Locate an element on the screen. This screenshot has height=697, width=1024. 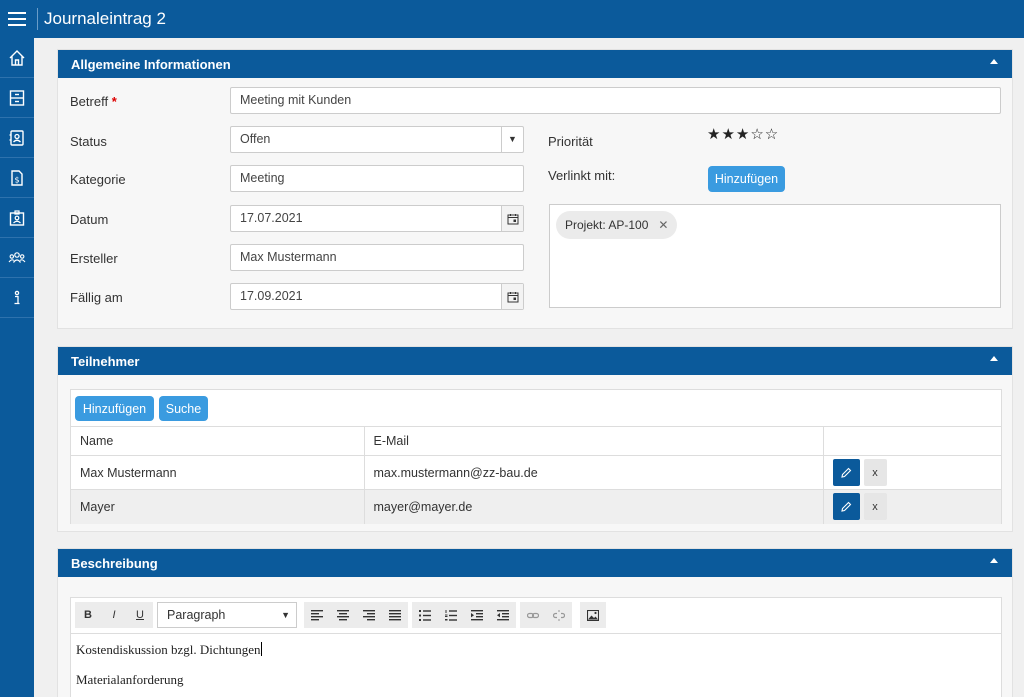
text-style-group: B I U is located at coordinates (114, 615).